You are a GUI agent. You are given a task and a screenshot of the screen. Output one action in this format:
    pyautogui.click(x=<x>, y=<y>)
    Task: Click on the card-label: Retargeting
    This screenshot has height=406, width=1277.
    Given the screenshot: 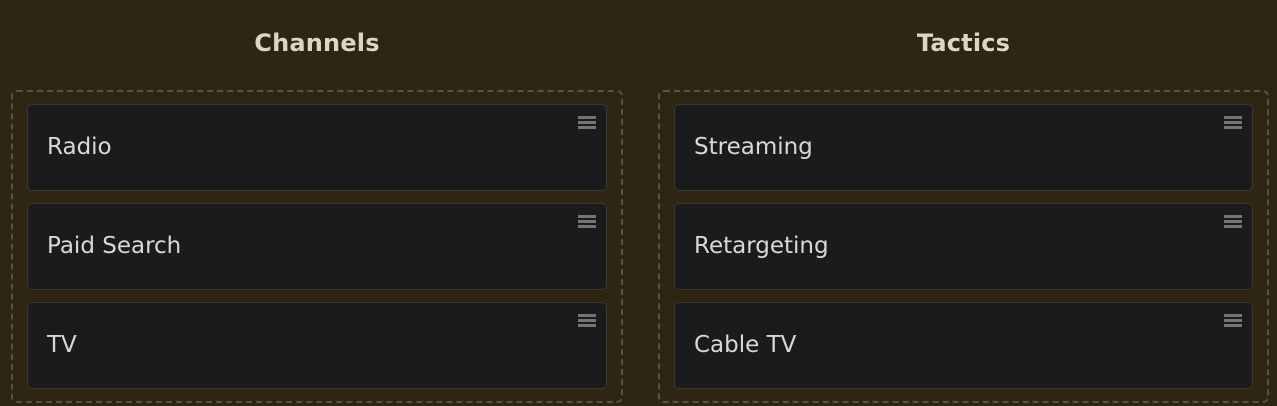 What is the action you would take?
    pyautogui.click(x=761, y=246)
    